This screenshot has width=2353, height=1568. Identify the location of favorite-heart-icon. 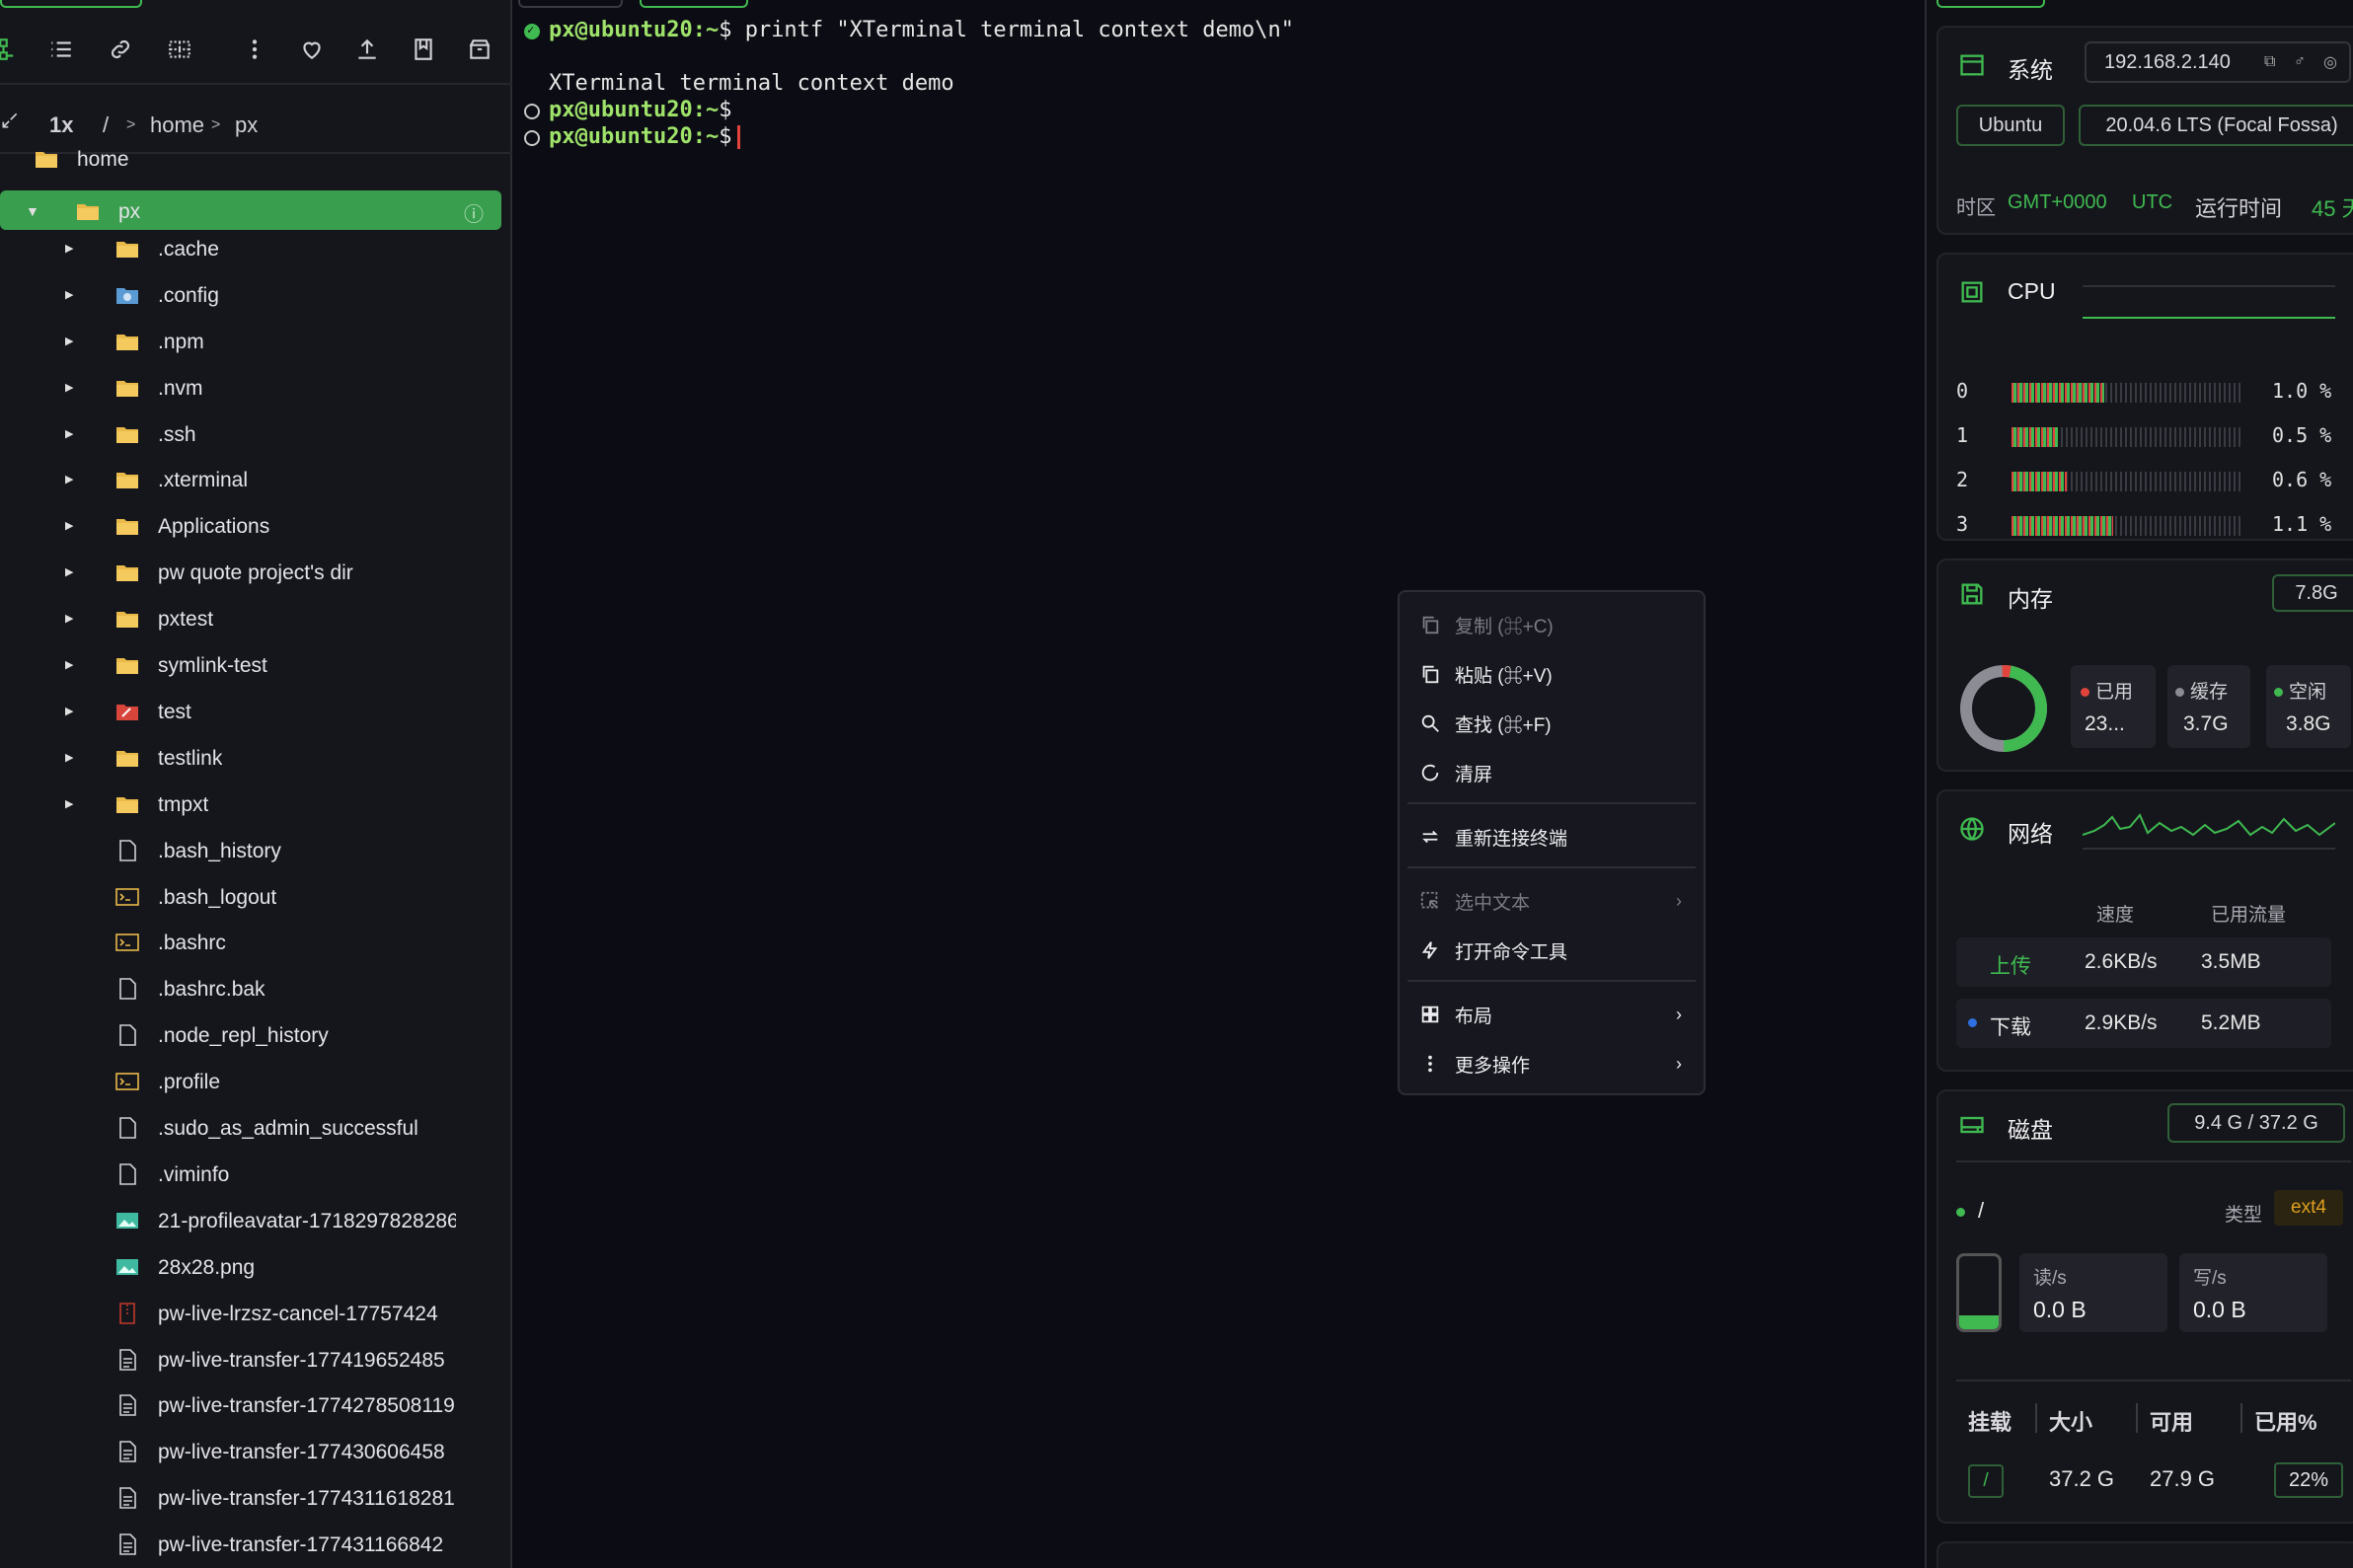
(312, 49).